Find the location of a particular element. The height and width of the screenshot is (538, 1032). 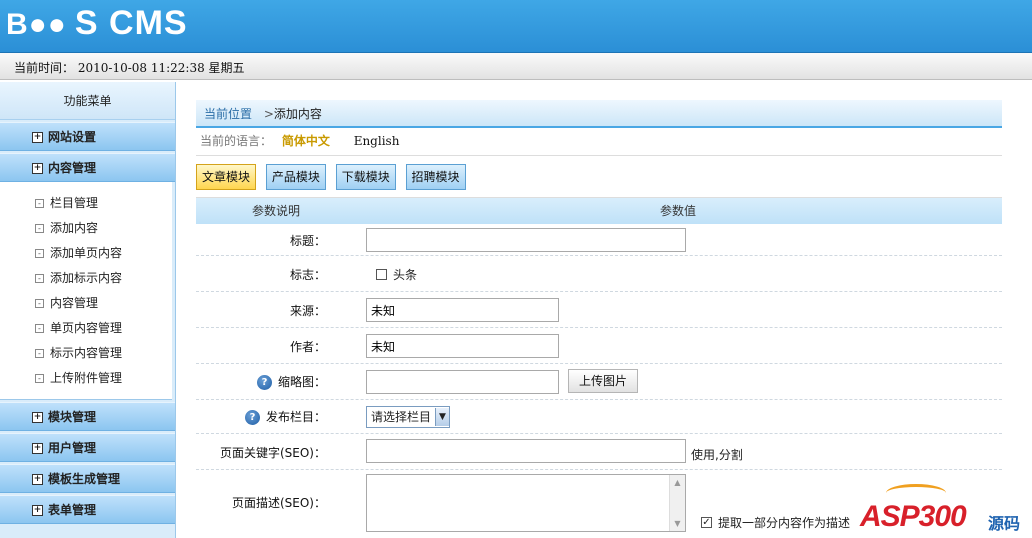

keywords-input is located at coordinates (526, 451).